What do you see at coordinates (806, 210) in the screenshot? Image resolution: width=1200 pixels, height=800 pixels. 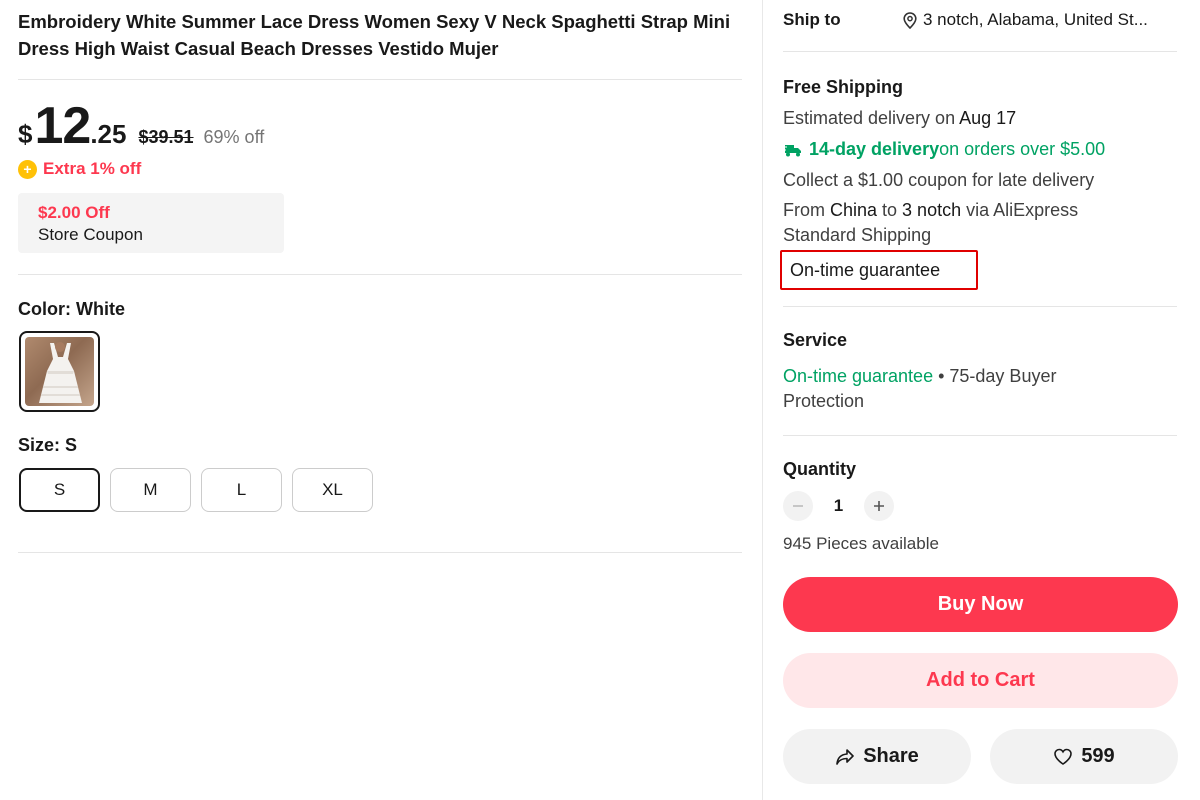 I see `ship-route-from: From` at bounding box center [806, 210].